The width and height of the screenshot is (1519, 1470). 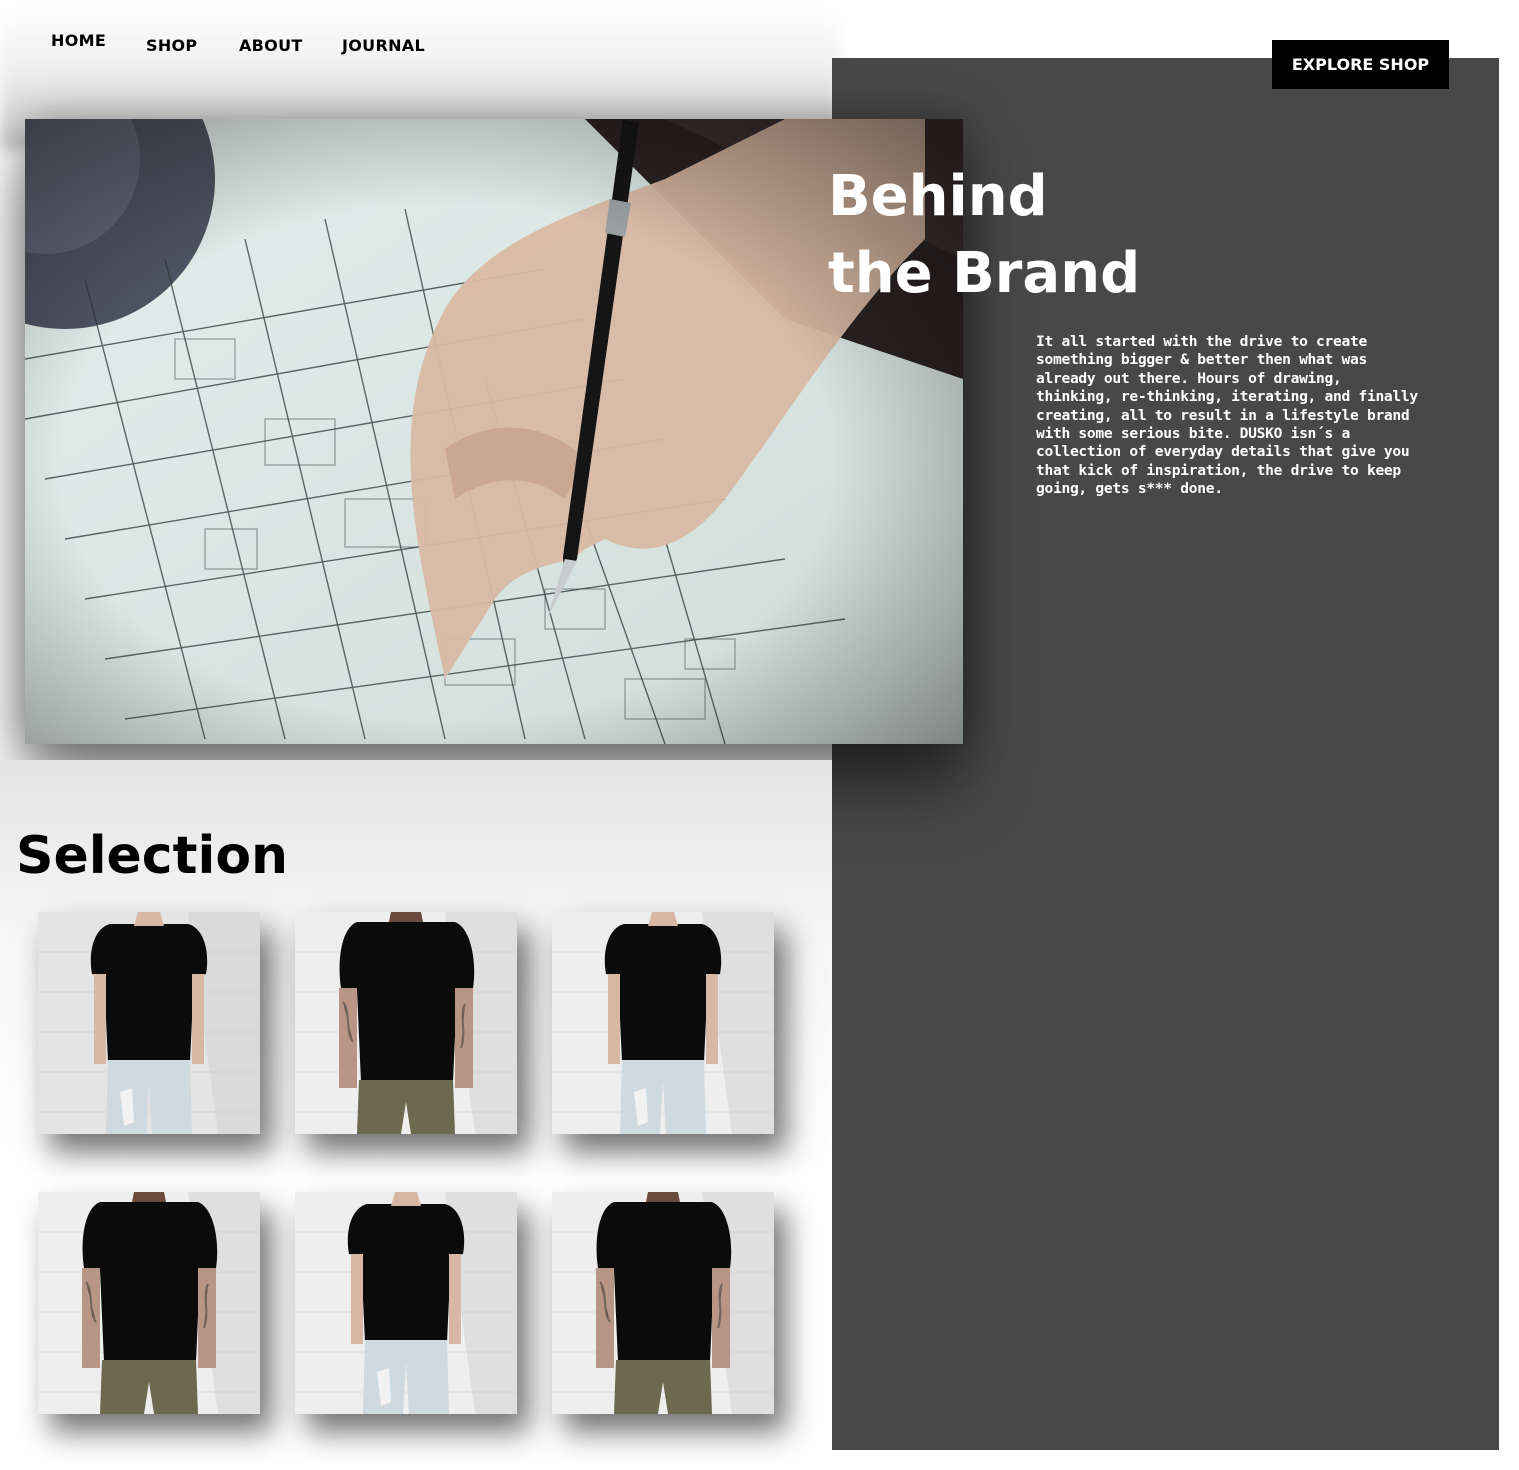 I want to click on hero-title-line-2: the Brand, so click(x=984, y=273).